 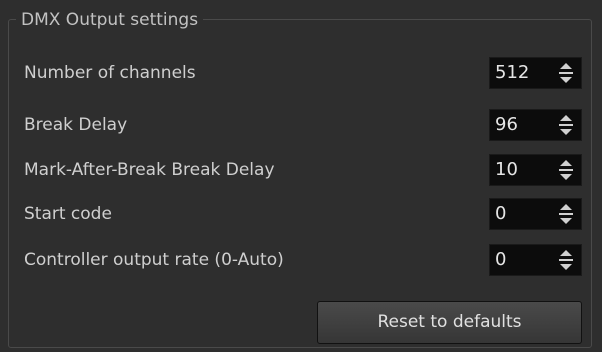 What do you see at coordinates (110, 73) in the screenshot?
I see `setting-label: Number of channels` at bounding box center [110, 73].